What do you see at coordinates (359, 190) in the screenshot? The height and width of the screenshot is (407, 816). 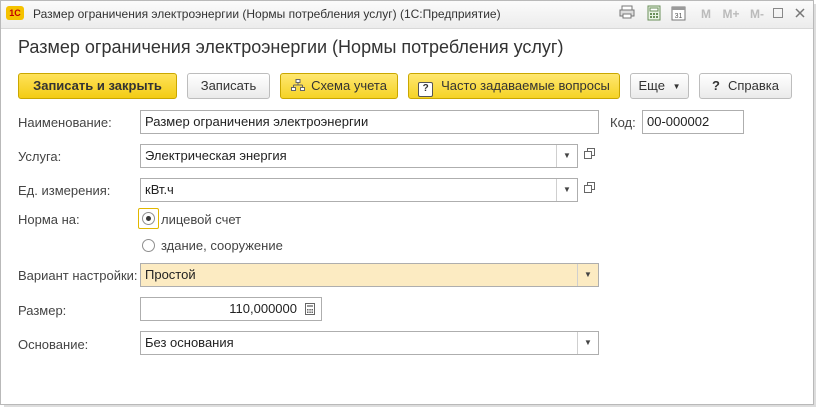 I see `unit-field: кВт.ч ▼` at bounding box center [359, 190].